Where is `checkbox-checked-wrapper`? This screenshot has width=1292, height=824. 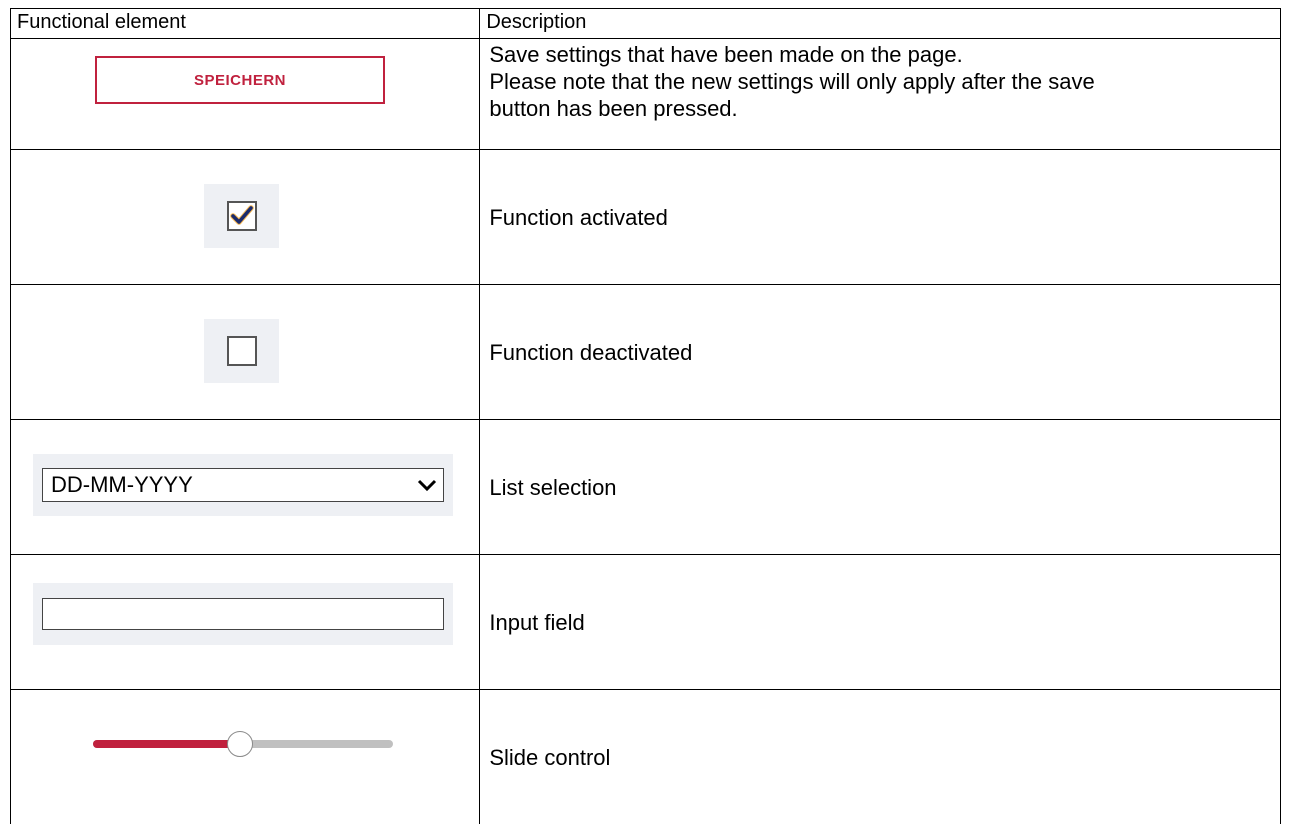
checkbox-checked-wrapper is located at coordinates (241, 216).